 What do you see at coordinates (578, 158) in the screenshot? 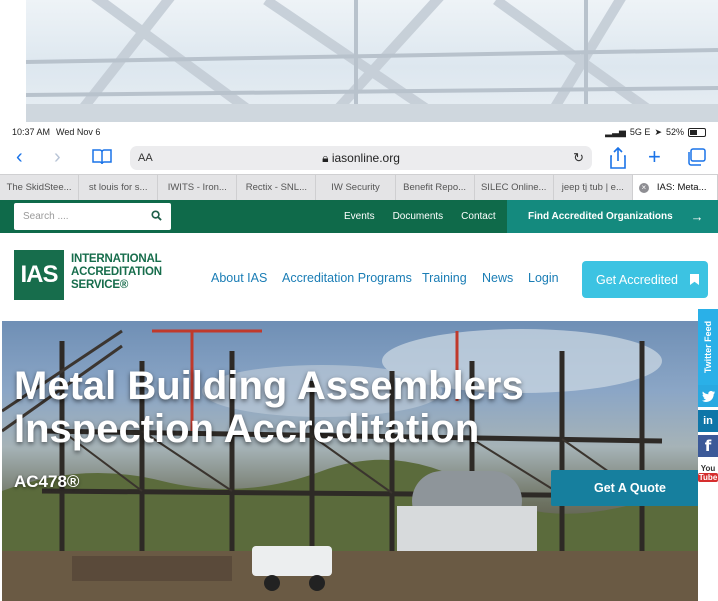
I see `reload-icon: ↻` at bounding box center [578, 158].